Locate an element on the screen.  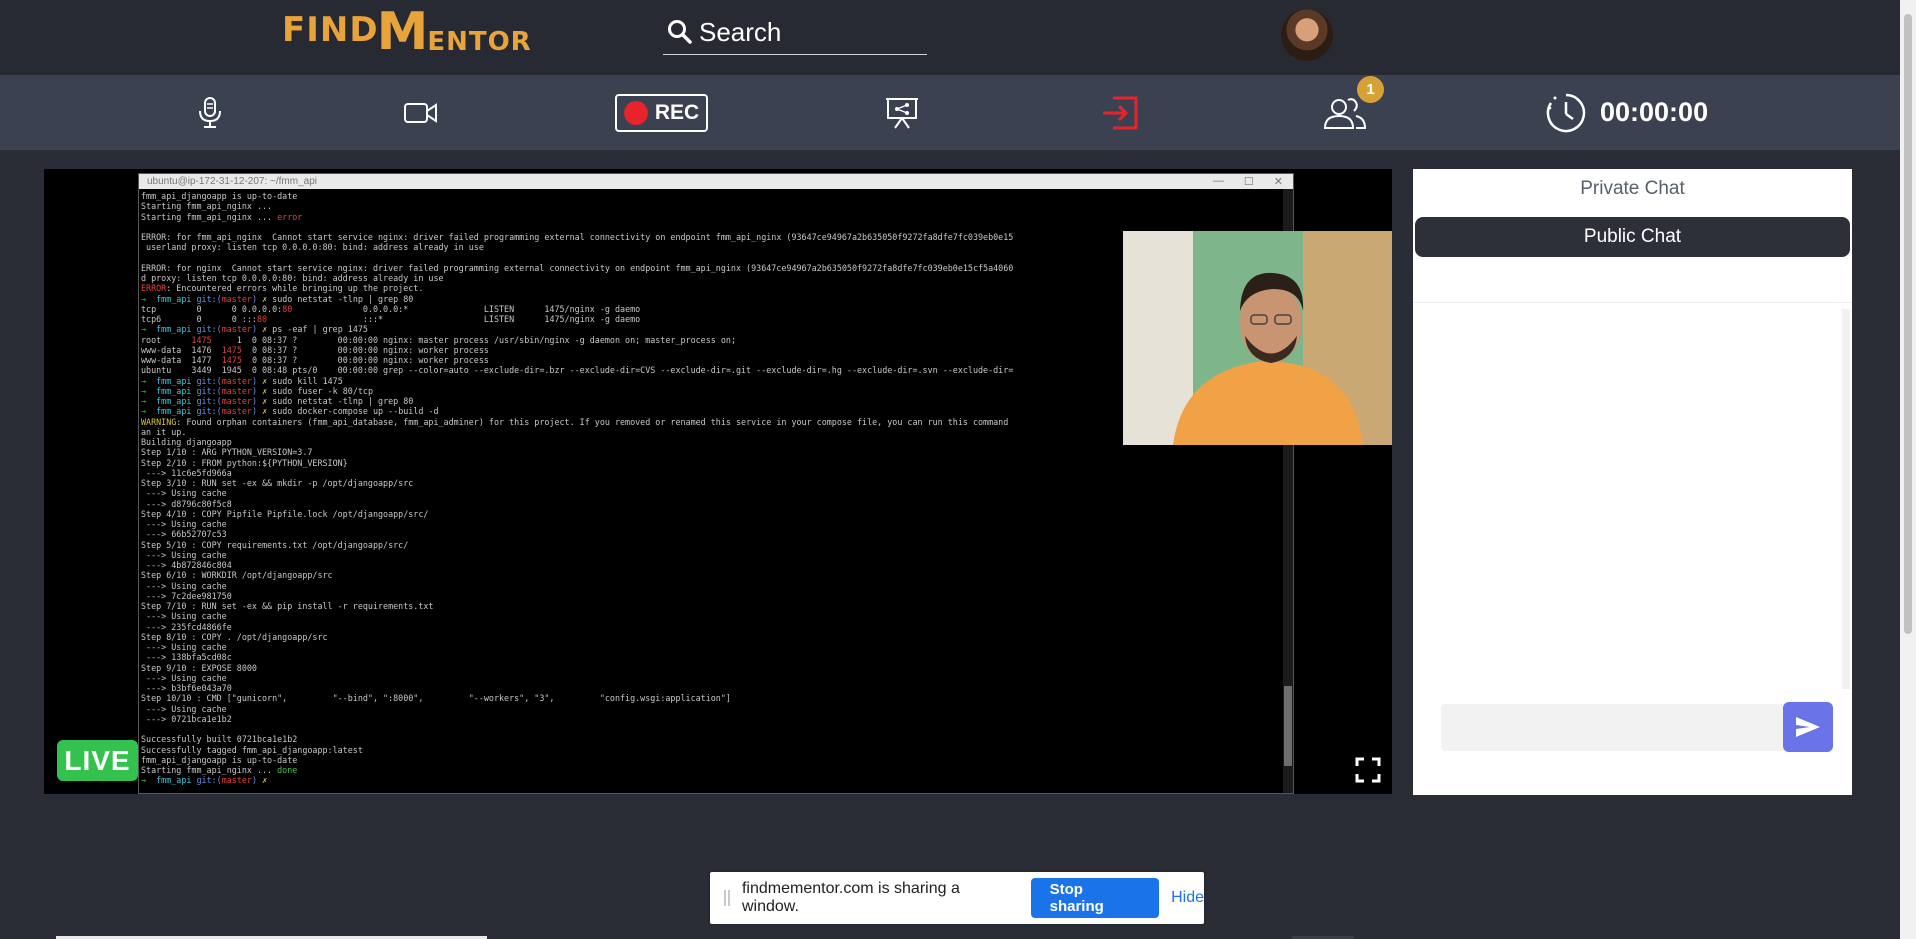
divider is located at coordinates (1632, 302).